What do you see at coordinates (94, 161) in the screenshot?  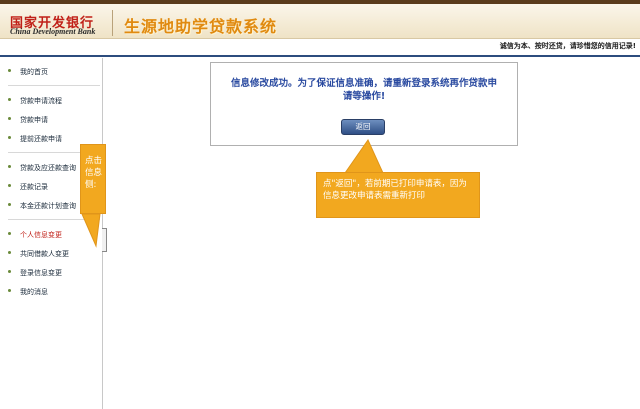 I see `callout-side-line-1: 点击` at bounding box center [94, 161].